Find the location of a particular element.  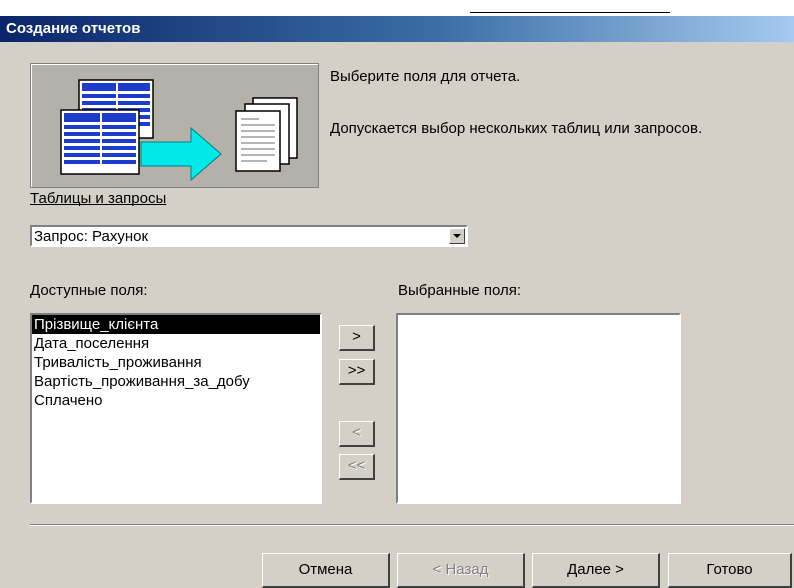

back-button: < Назад is located at coordinates (461, 570).